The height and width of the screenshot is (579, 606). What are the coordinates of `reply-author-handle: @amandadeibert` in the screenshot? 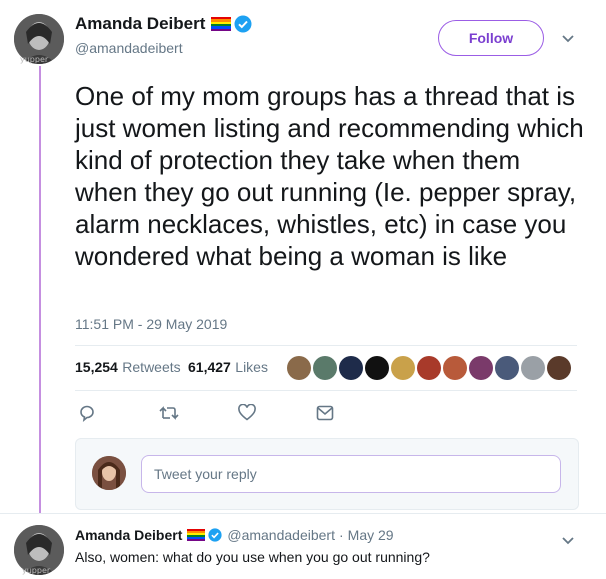 It's located at (281, 535).